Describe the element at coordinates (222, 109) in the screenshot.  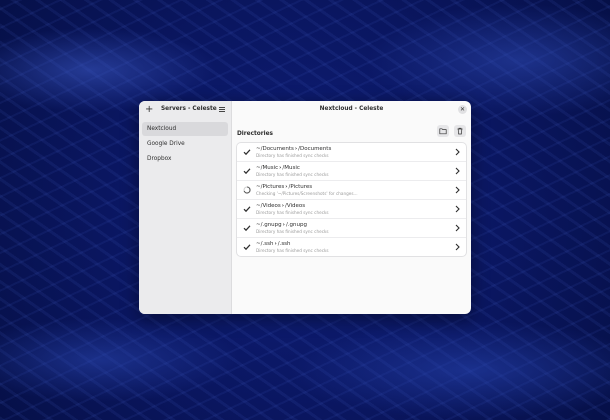
I see `hamburger-menu-icon` at that location.